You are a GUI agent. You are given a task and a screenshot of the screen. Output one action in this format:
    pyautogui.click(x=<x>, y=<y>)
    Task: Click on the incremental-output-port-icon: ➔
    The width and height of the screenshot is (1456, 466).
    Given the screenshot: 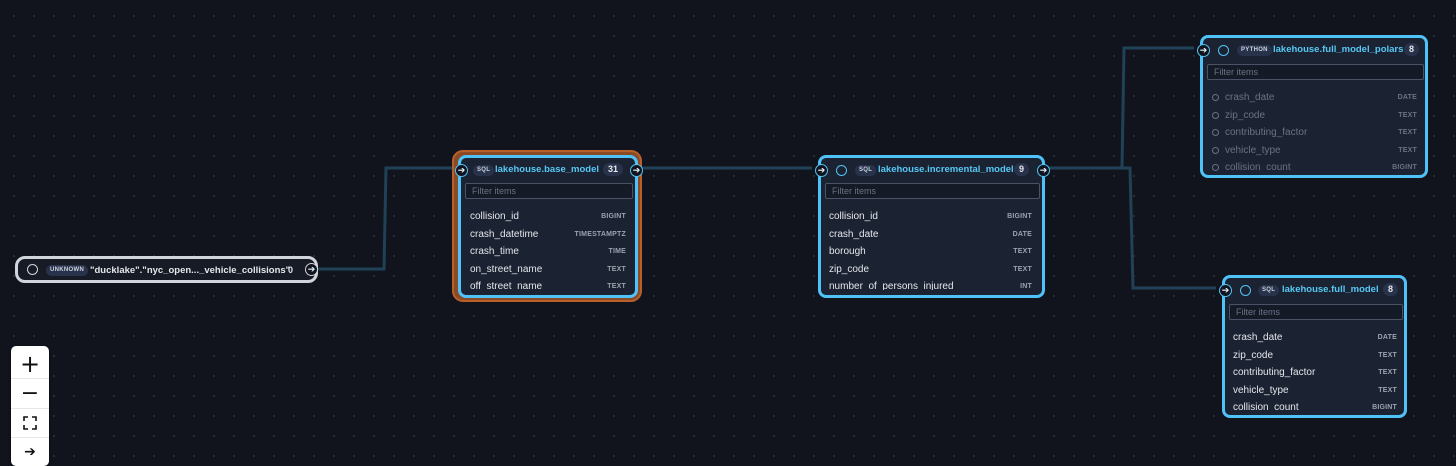 What is the action you would take?
    pyautogui.click(x=1043, y=170)
    